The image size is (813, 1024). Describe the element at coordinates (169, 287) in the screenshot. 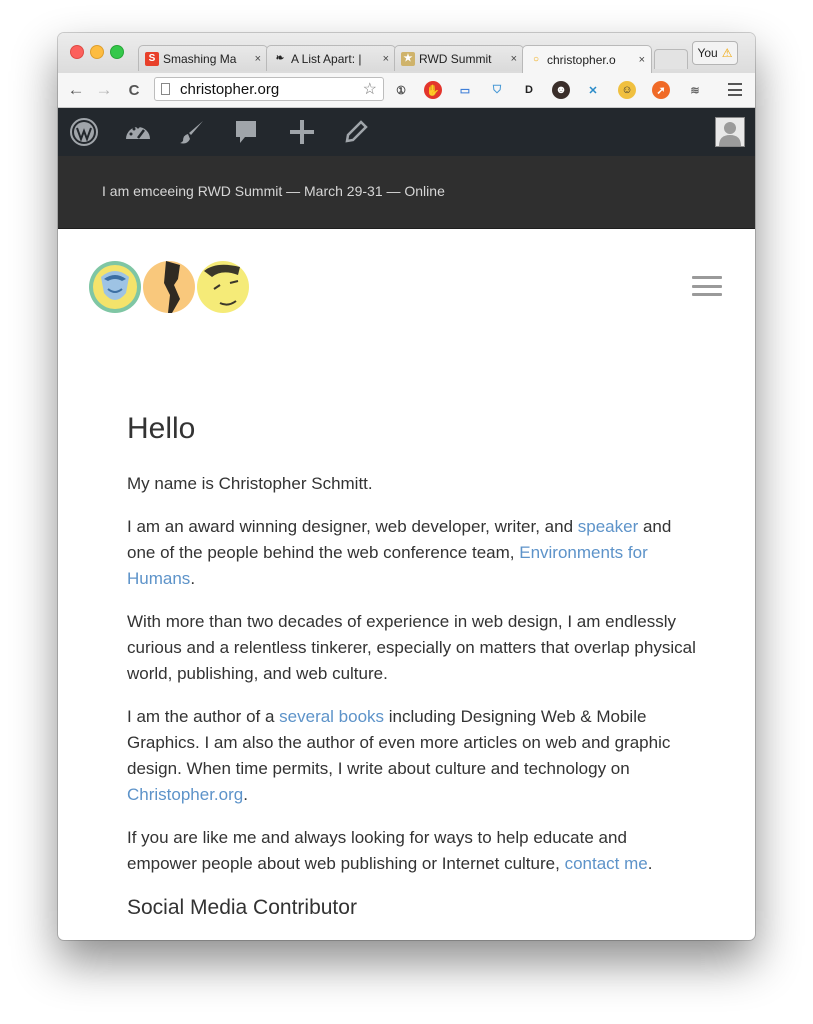

I see `site-logo` at that location.